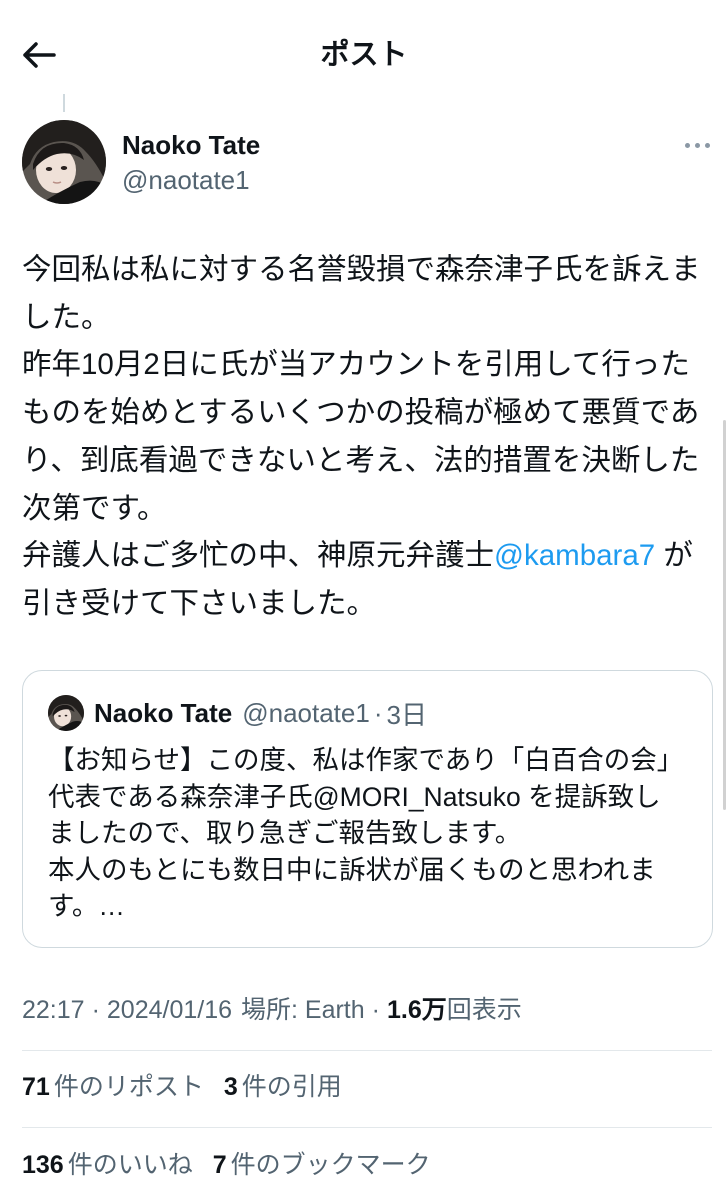  Describe the element at coordinates (66, 317) in the screenshot. I see `post-text-line: した。` at that location.